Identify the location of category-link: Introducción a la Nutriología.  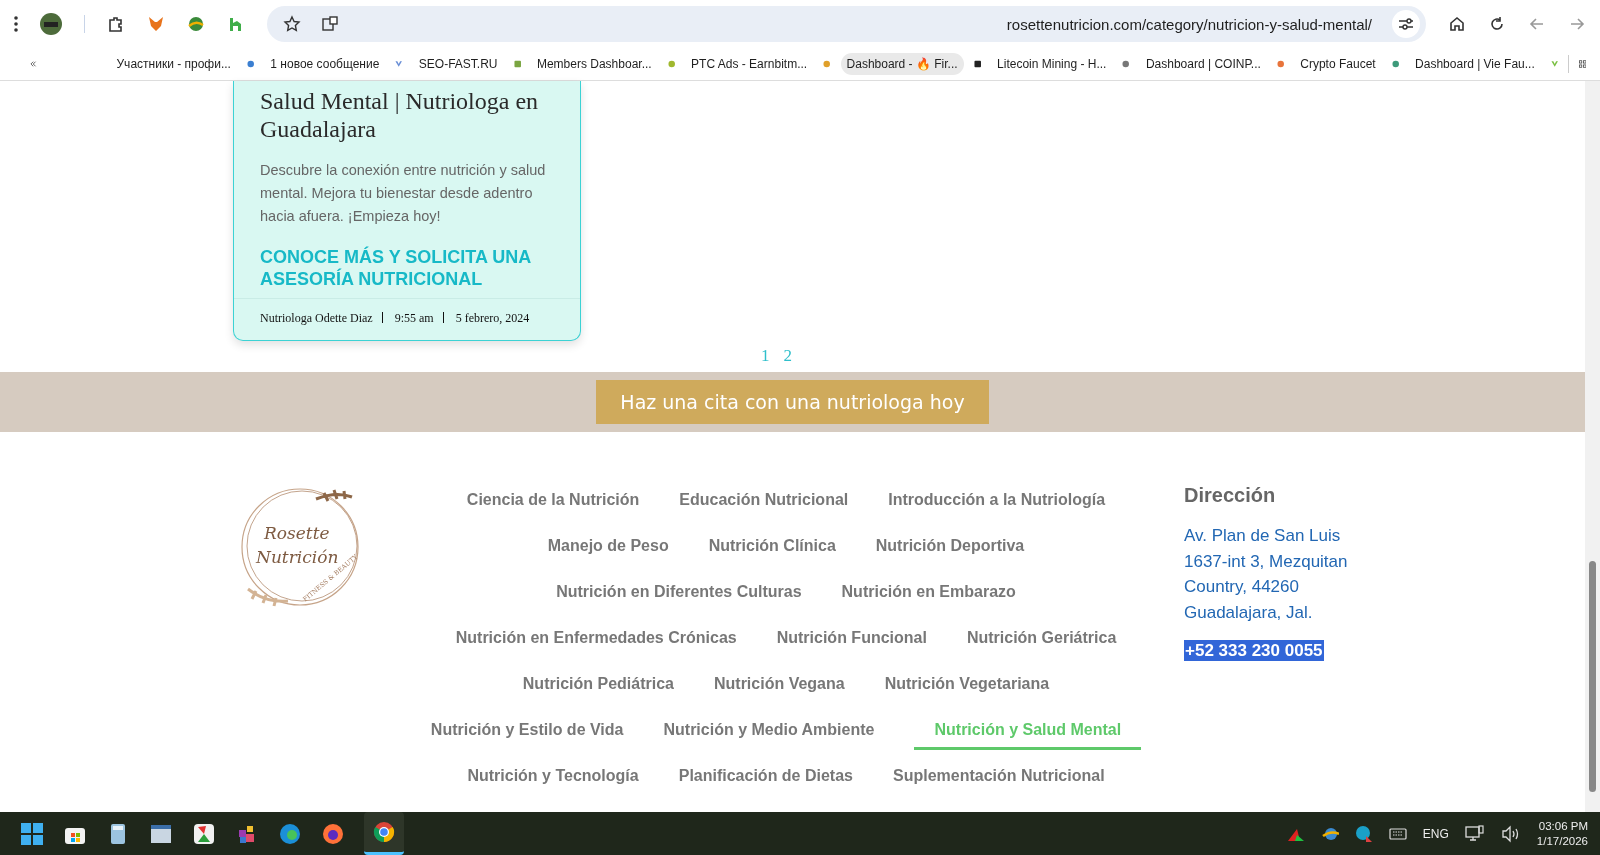
(997, 503).